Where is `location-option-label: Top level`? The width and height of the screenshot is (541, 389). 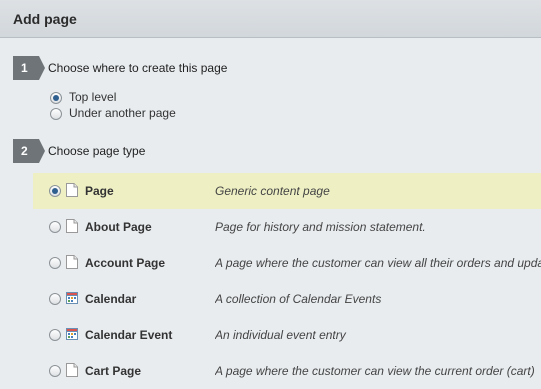 location-option-label: Top level is located at coordinates (93, 97).